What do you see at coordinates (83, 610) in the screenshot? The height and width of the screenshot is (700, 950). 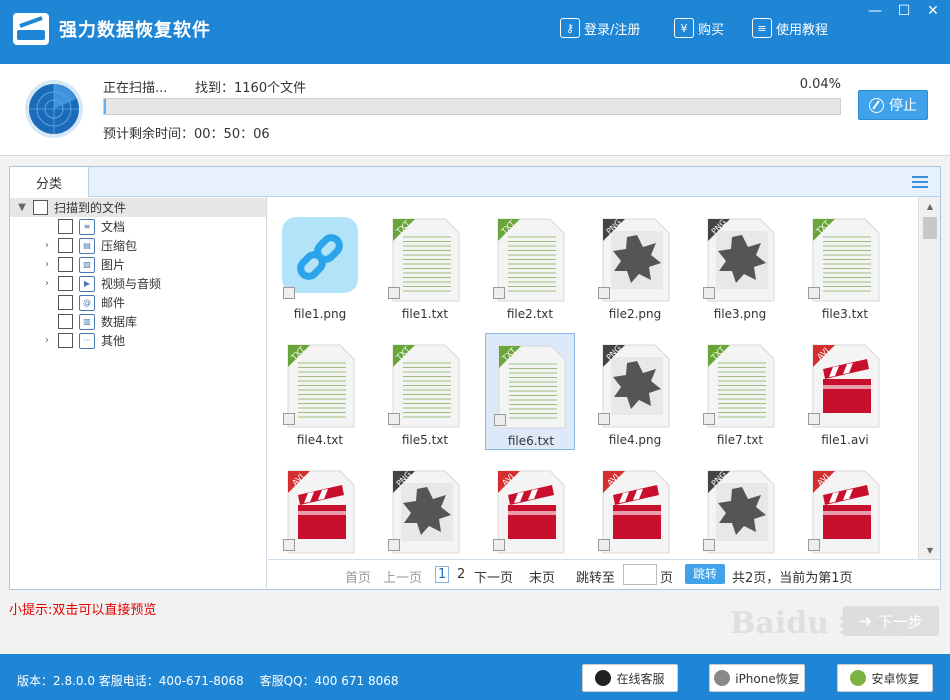 I see `preview-tip: 小提示:双击可以直接预览` at bounding box center [83, 610].